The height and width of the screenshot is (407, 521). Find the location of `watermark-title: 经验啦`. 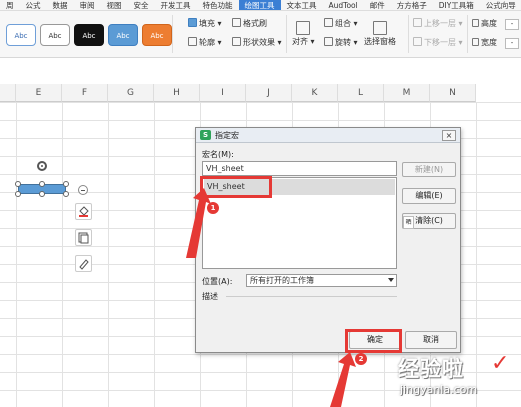

watermark-title: 经验啦 is located at coordinates (431, 369).